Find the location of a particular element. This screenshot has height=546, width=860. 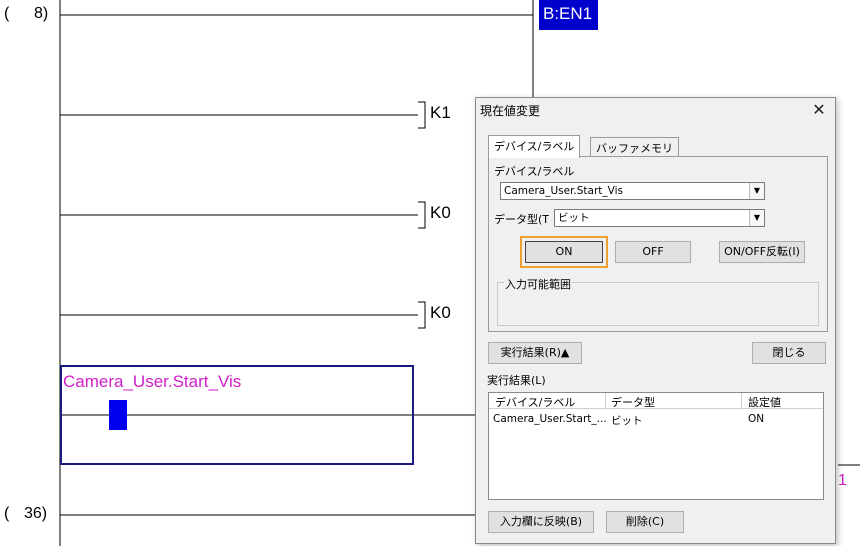

dialog-title: 現在値変更 is located at coordinates (510, 111).